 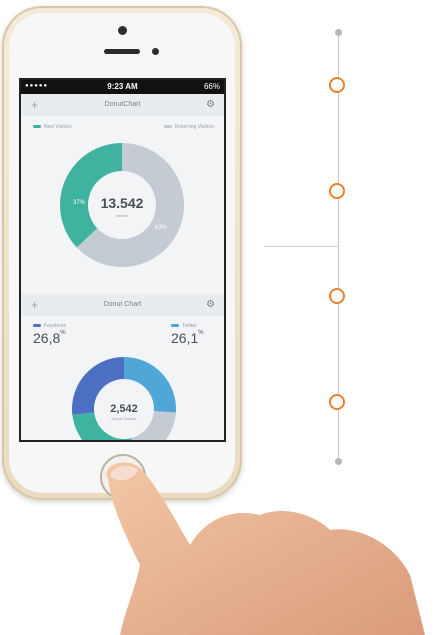 I want to click on facebook-value: 26,8%, so click(x=49, y=338).